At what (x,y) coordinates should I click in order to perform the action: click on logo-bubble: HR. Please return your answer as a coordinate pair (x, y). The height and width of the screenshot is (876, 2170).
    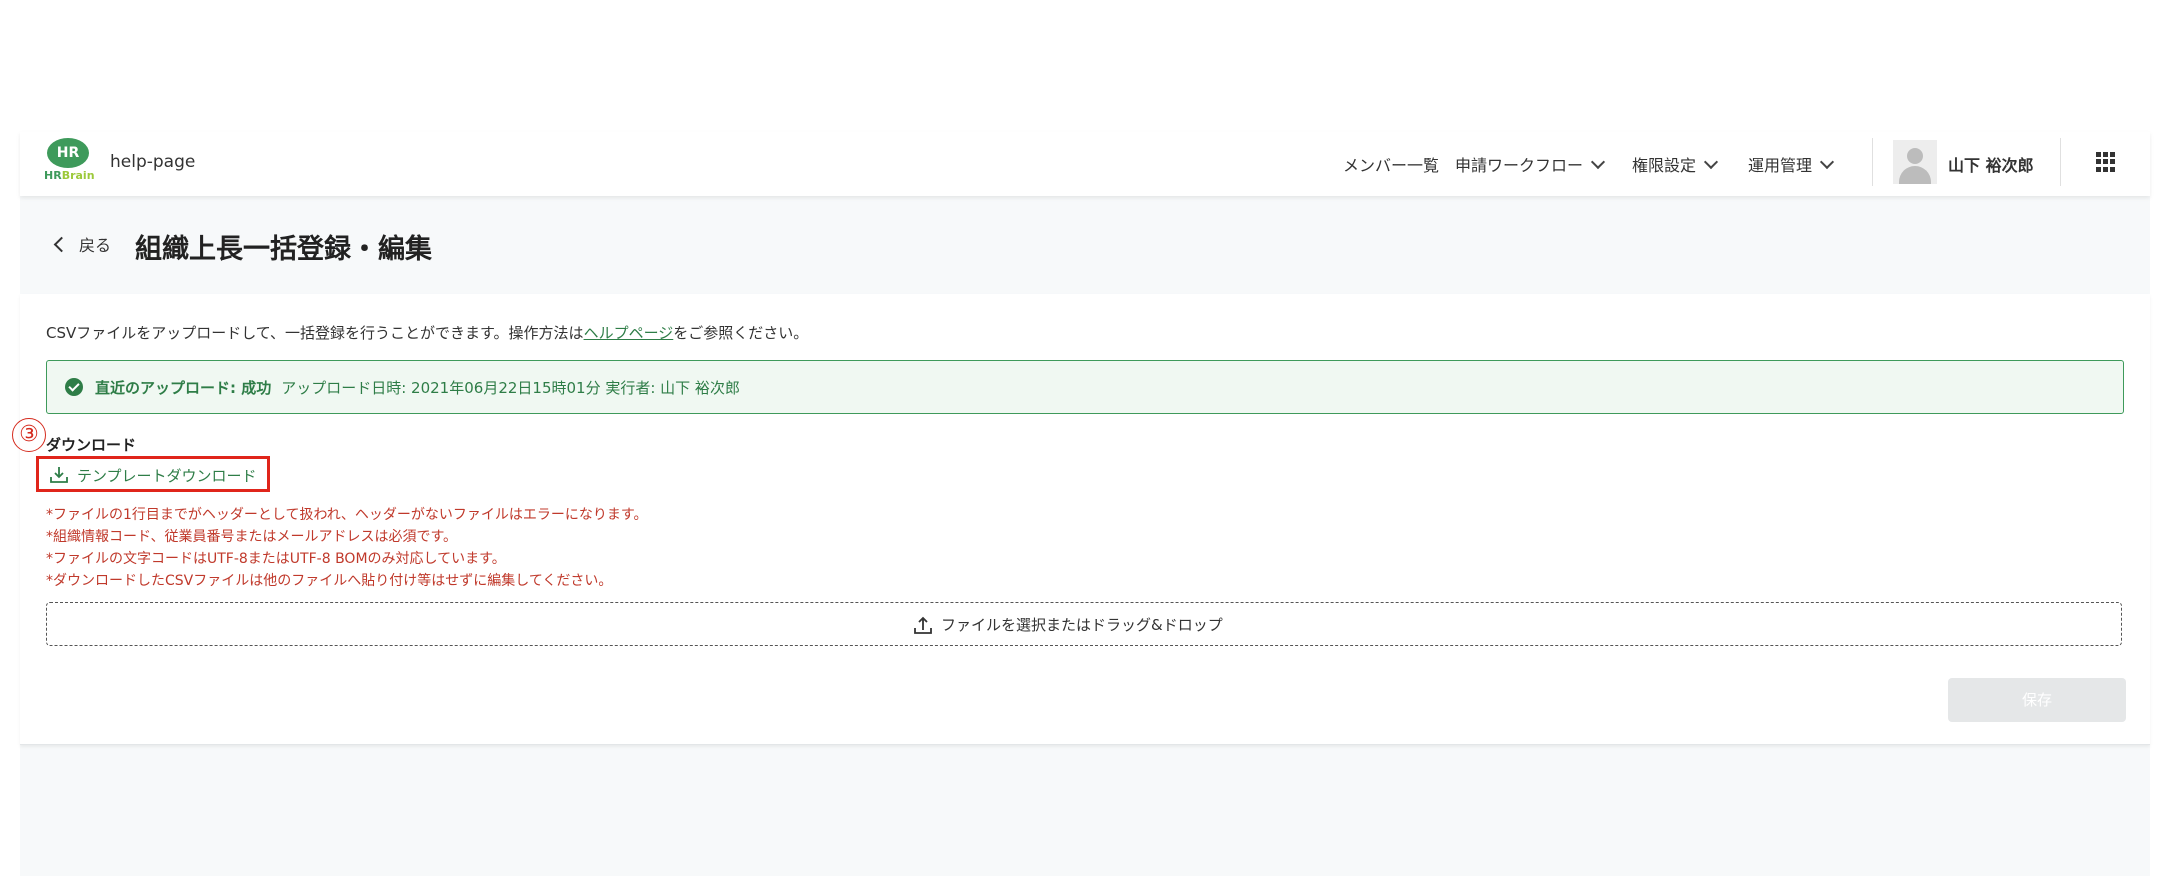
    Looking at the image, I should click on (68, 153).